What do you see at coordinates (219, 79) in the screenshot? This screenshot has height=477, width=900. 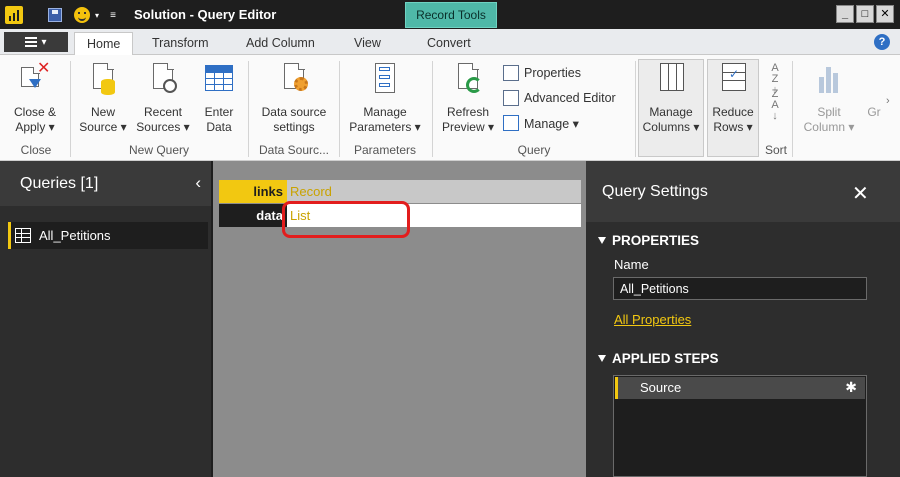 I see `table-grid-icon` at bounding box center [219, 79].